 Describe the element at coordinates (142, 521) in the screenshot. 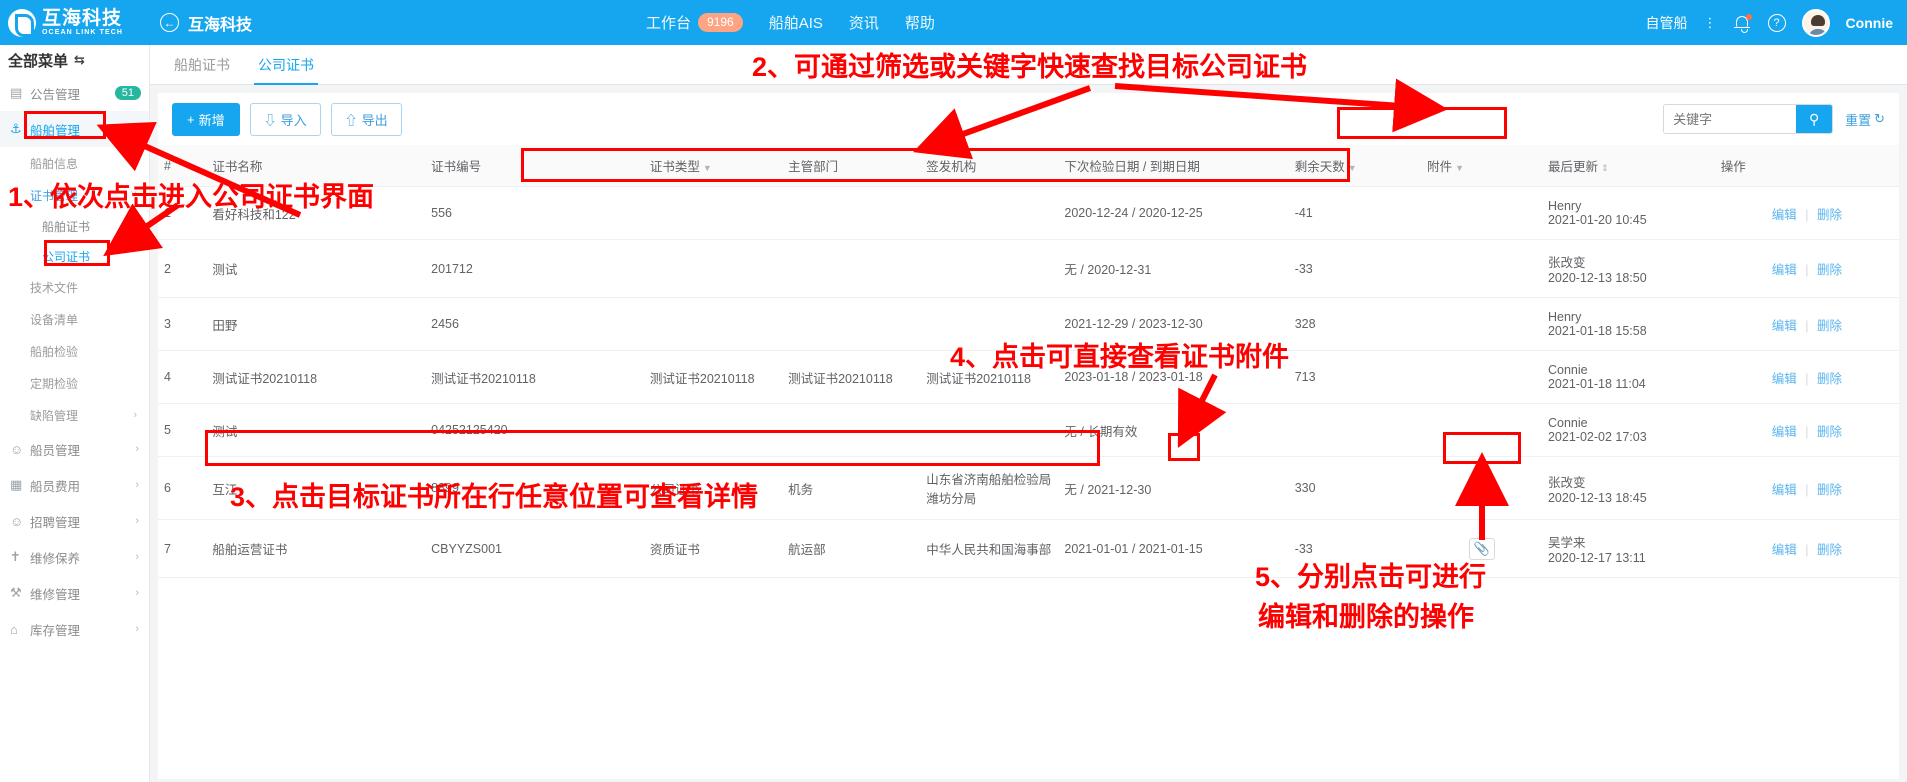

I see `chevron-right-icon-recruit: ›` at that location.